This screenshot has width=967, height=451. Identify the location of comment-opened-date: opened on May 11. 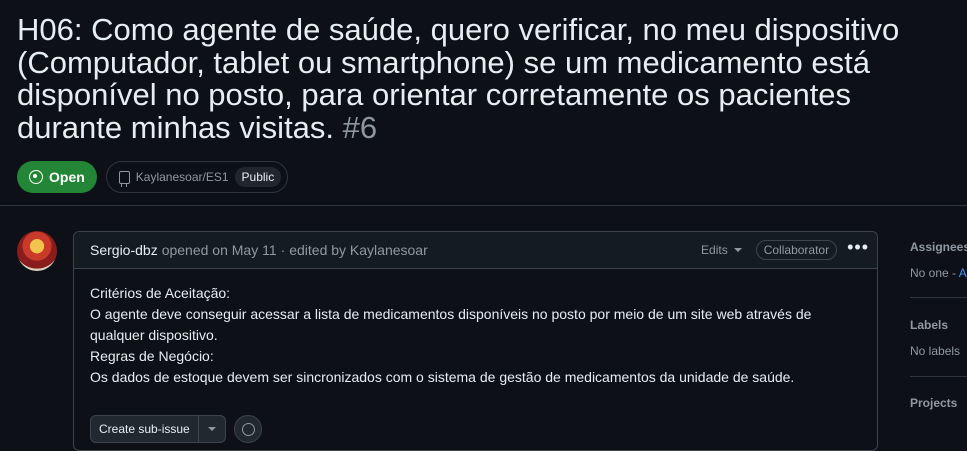
(219, 250).